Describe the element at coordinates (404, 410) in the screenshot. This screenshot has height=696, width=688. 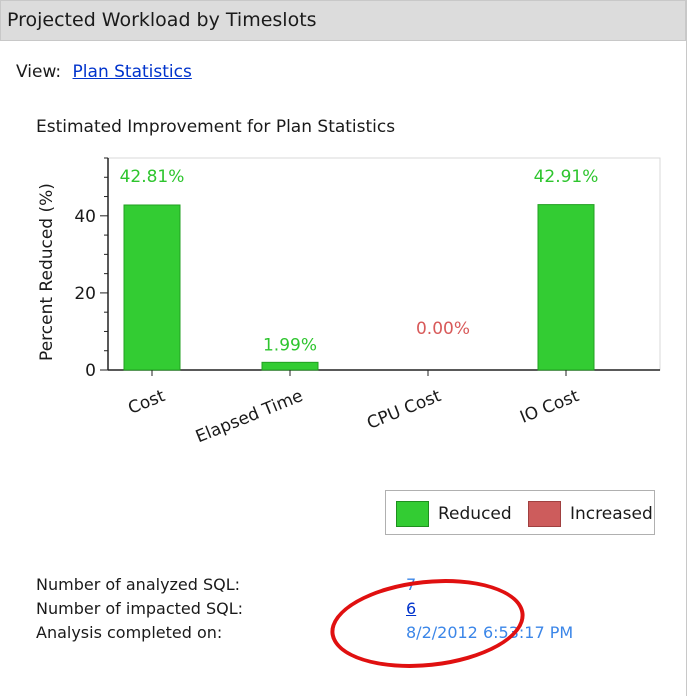
I see `category-label: CPU Cost` at that location.